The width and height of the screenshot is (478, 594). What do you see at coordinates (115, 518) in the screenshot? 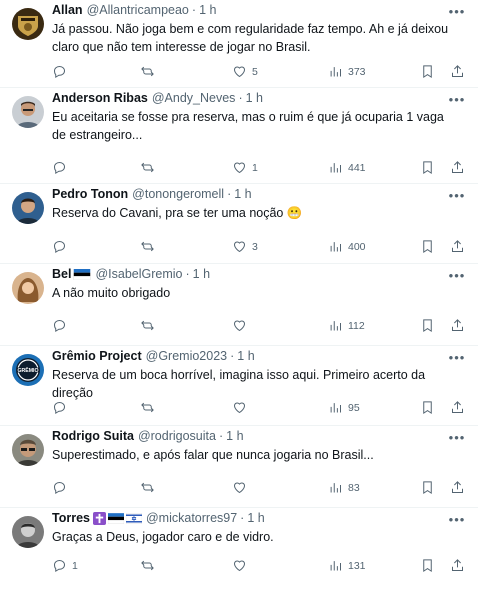
I see `estonia-flag-icon` at bounding box center [115, 518].